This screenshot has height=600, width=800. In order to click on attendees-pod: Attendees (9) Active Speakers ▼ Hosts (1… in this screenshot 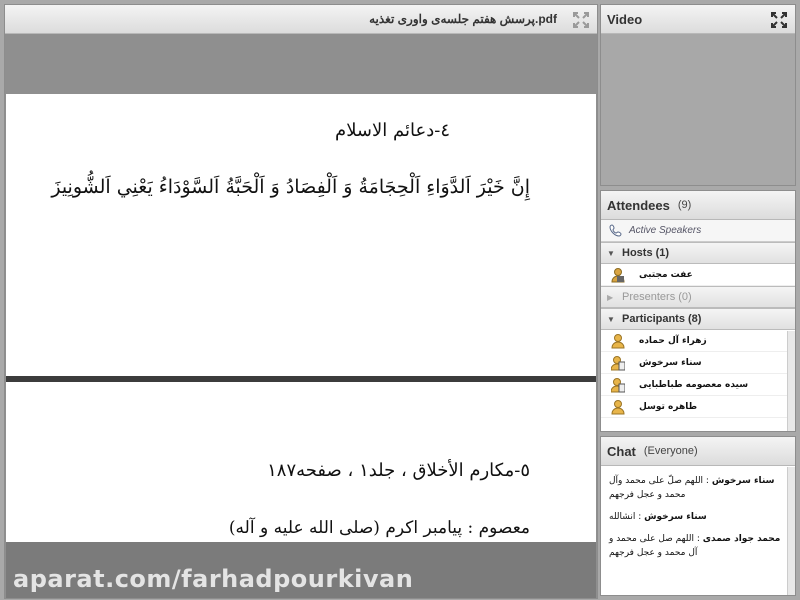, I will do `click(698, 311)`.